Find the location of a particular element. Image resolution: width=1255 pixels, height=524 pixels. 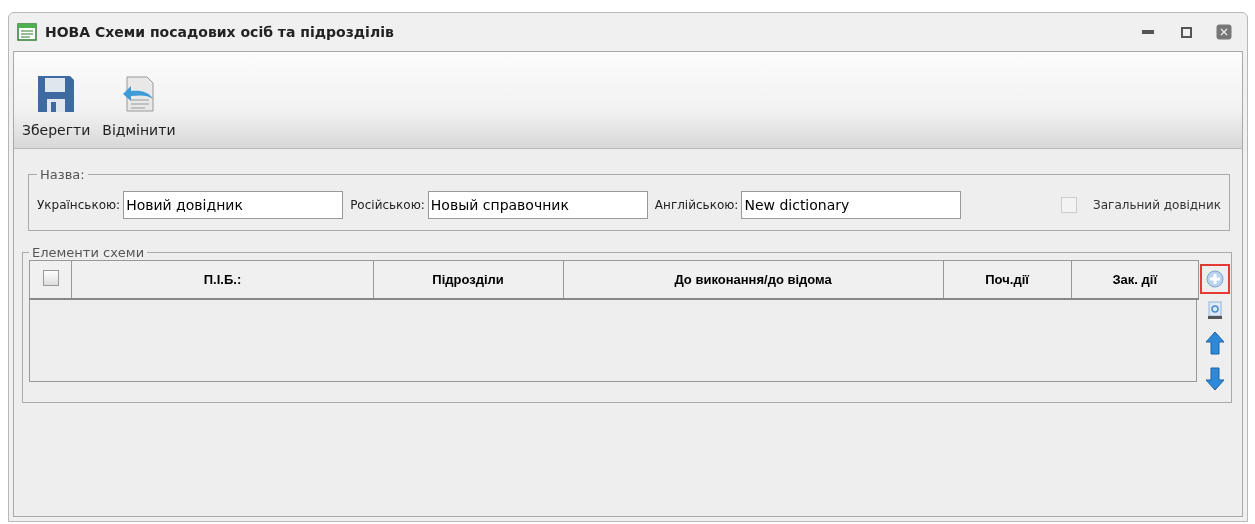

arrow-up-icon is located at coordinates (1215, 343).